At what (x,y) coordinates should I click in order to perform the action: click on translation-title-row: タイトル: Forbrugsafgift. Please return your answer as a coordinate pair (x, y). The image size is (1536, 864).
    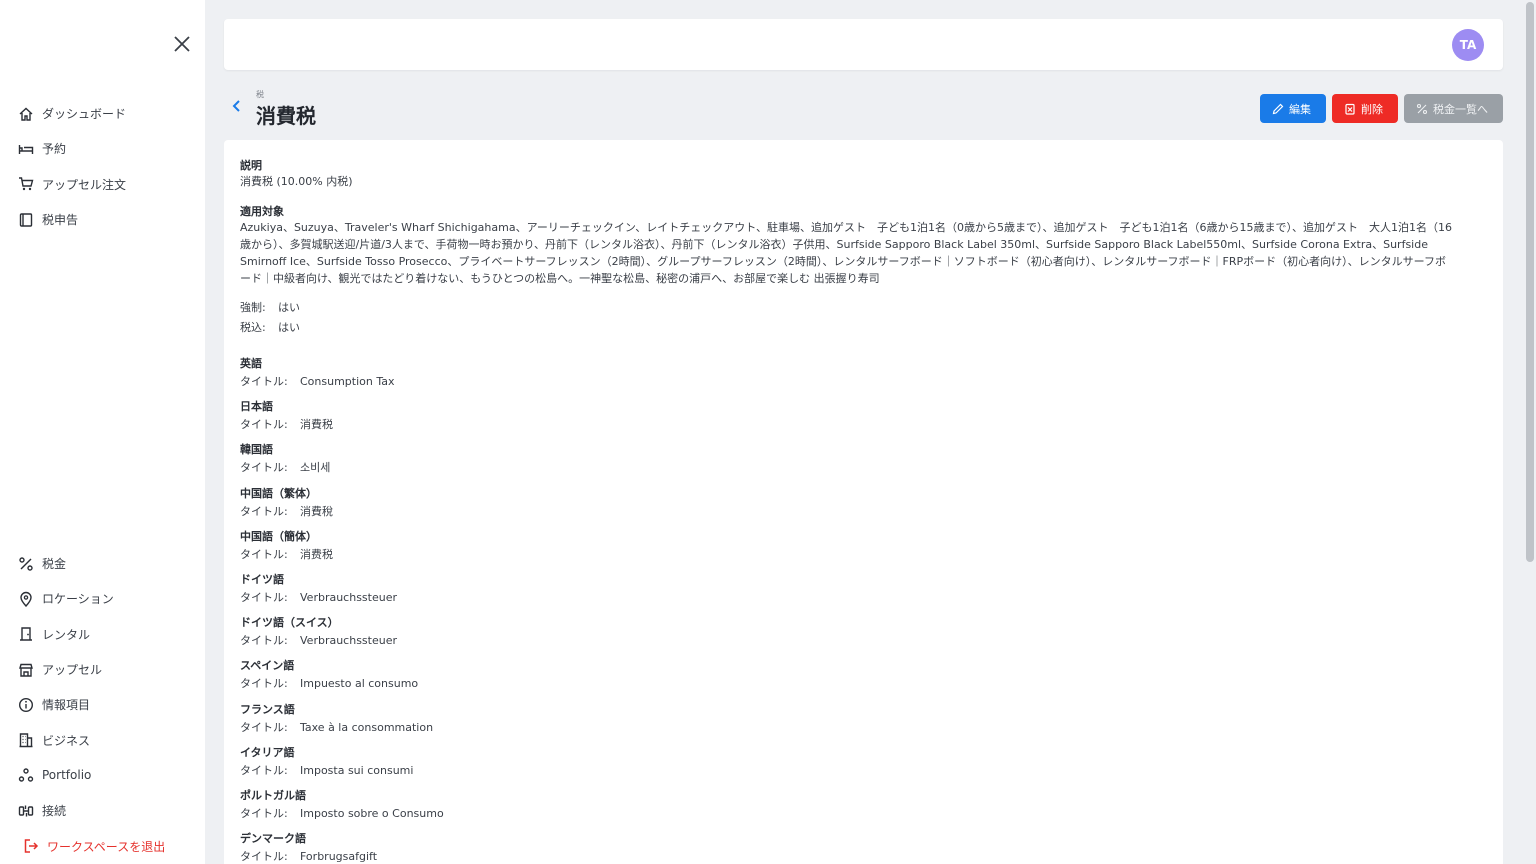
    Looking at the image, I should click on (863, 856).